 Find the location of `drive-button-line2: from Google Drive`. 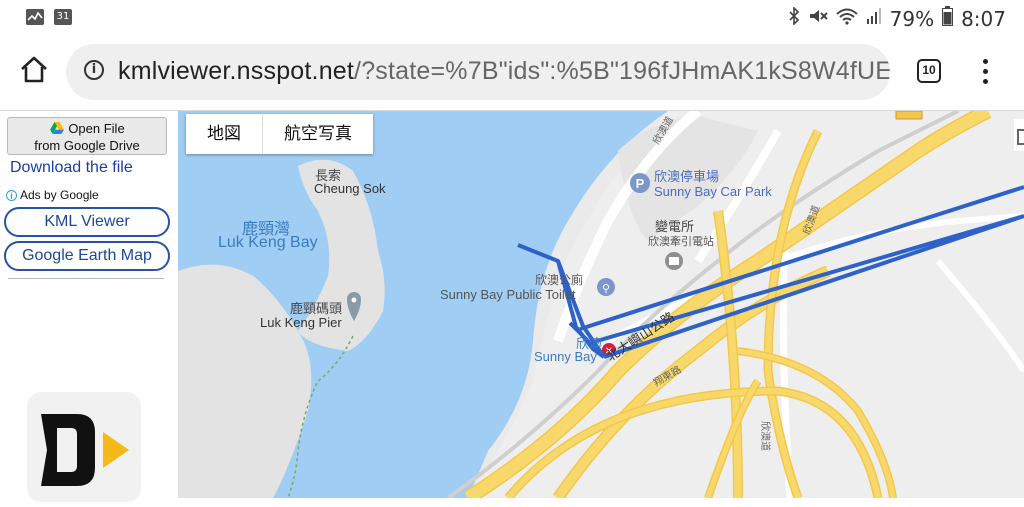

drive-button-line2: from Google Drive is located at coordinates (87, 145).